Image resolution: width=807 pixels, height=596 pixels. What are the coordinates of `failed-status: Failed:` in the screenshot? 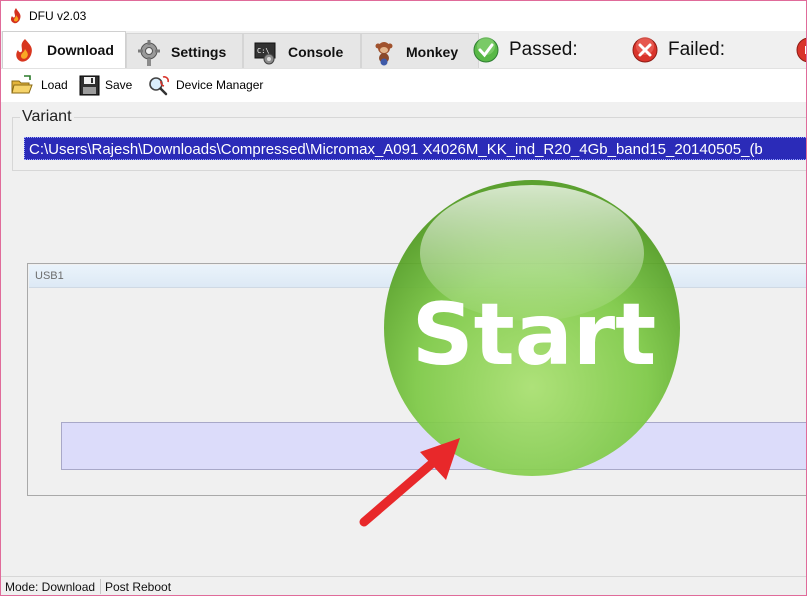 It's located at (687, 51).